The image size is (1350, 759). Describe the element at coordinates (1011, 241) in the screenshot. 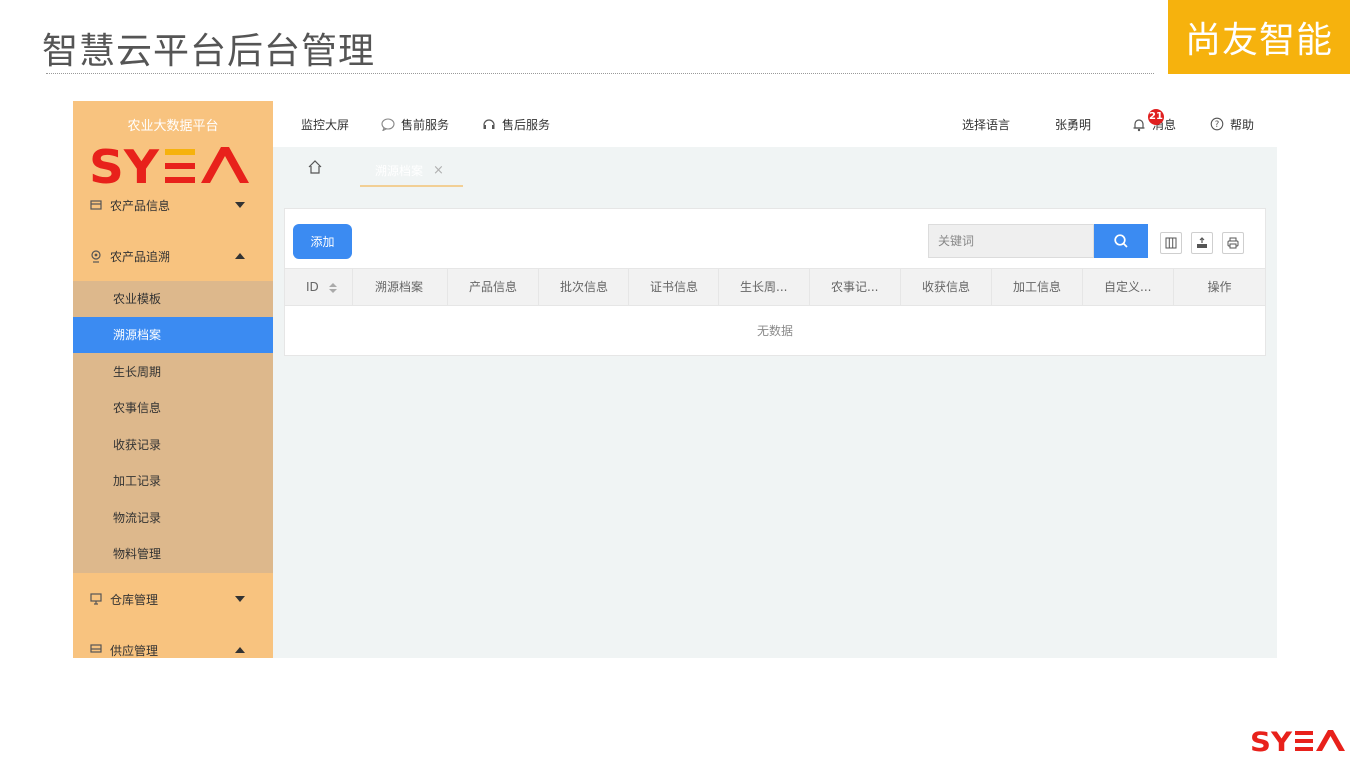

I see `search-input` at that location.